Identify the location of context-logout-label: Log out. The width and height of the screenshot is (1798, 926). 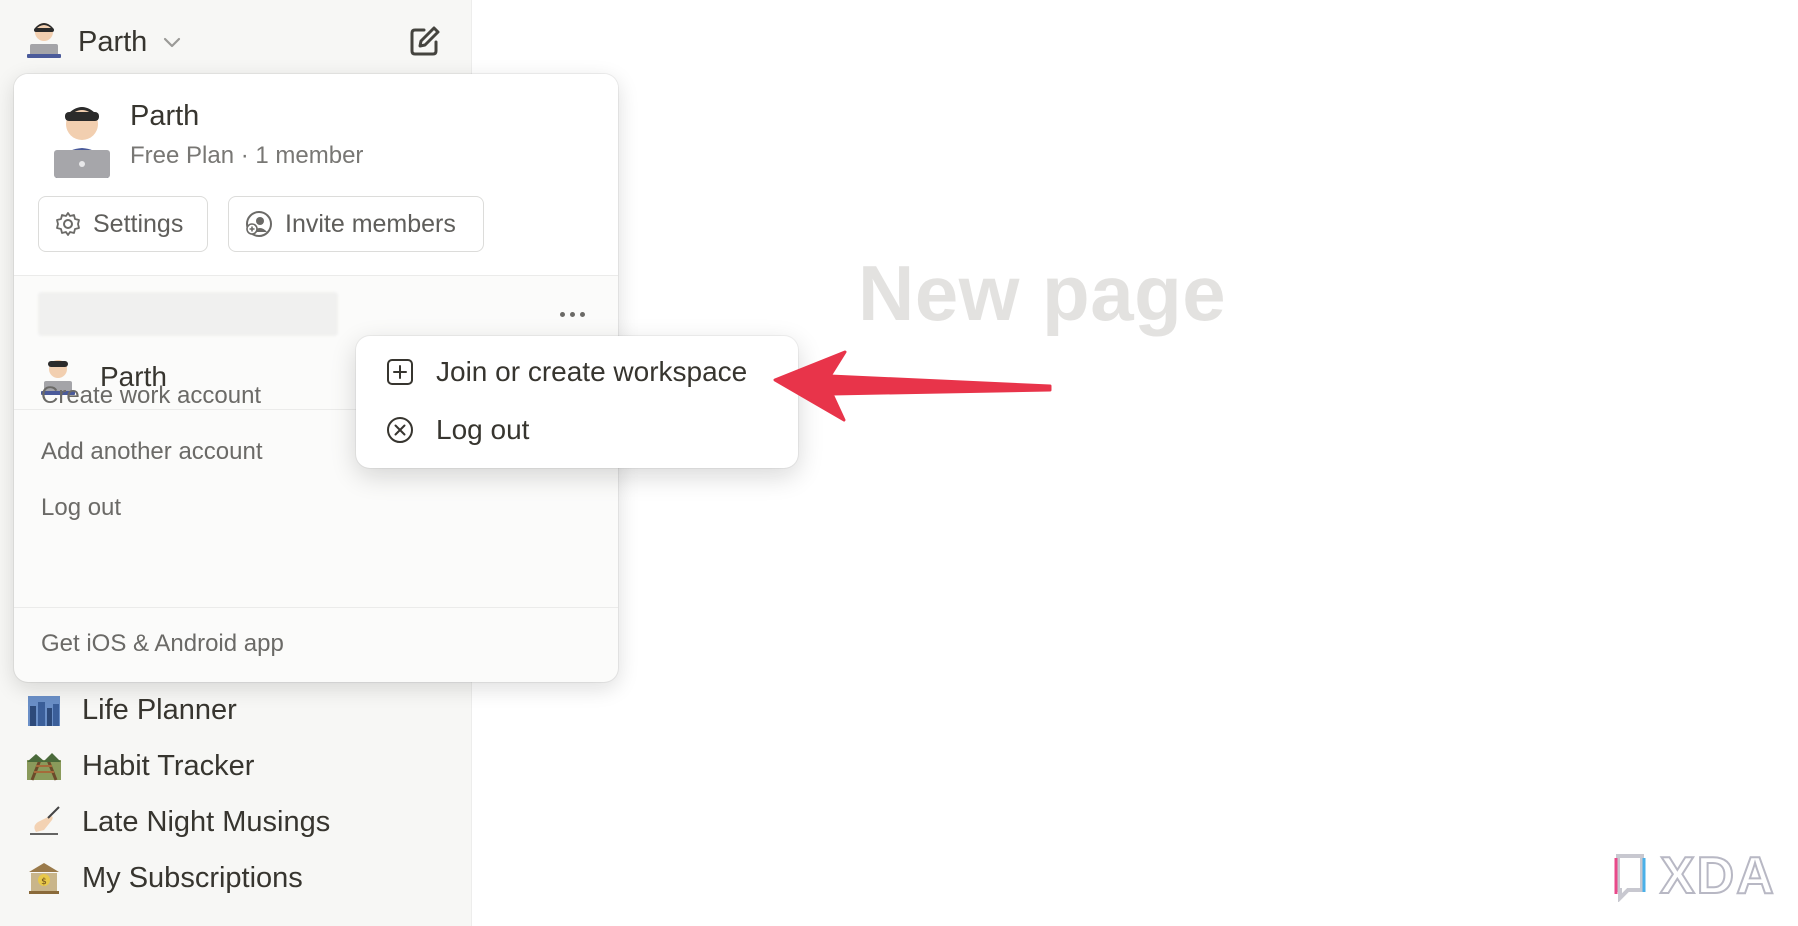
(483, 429).